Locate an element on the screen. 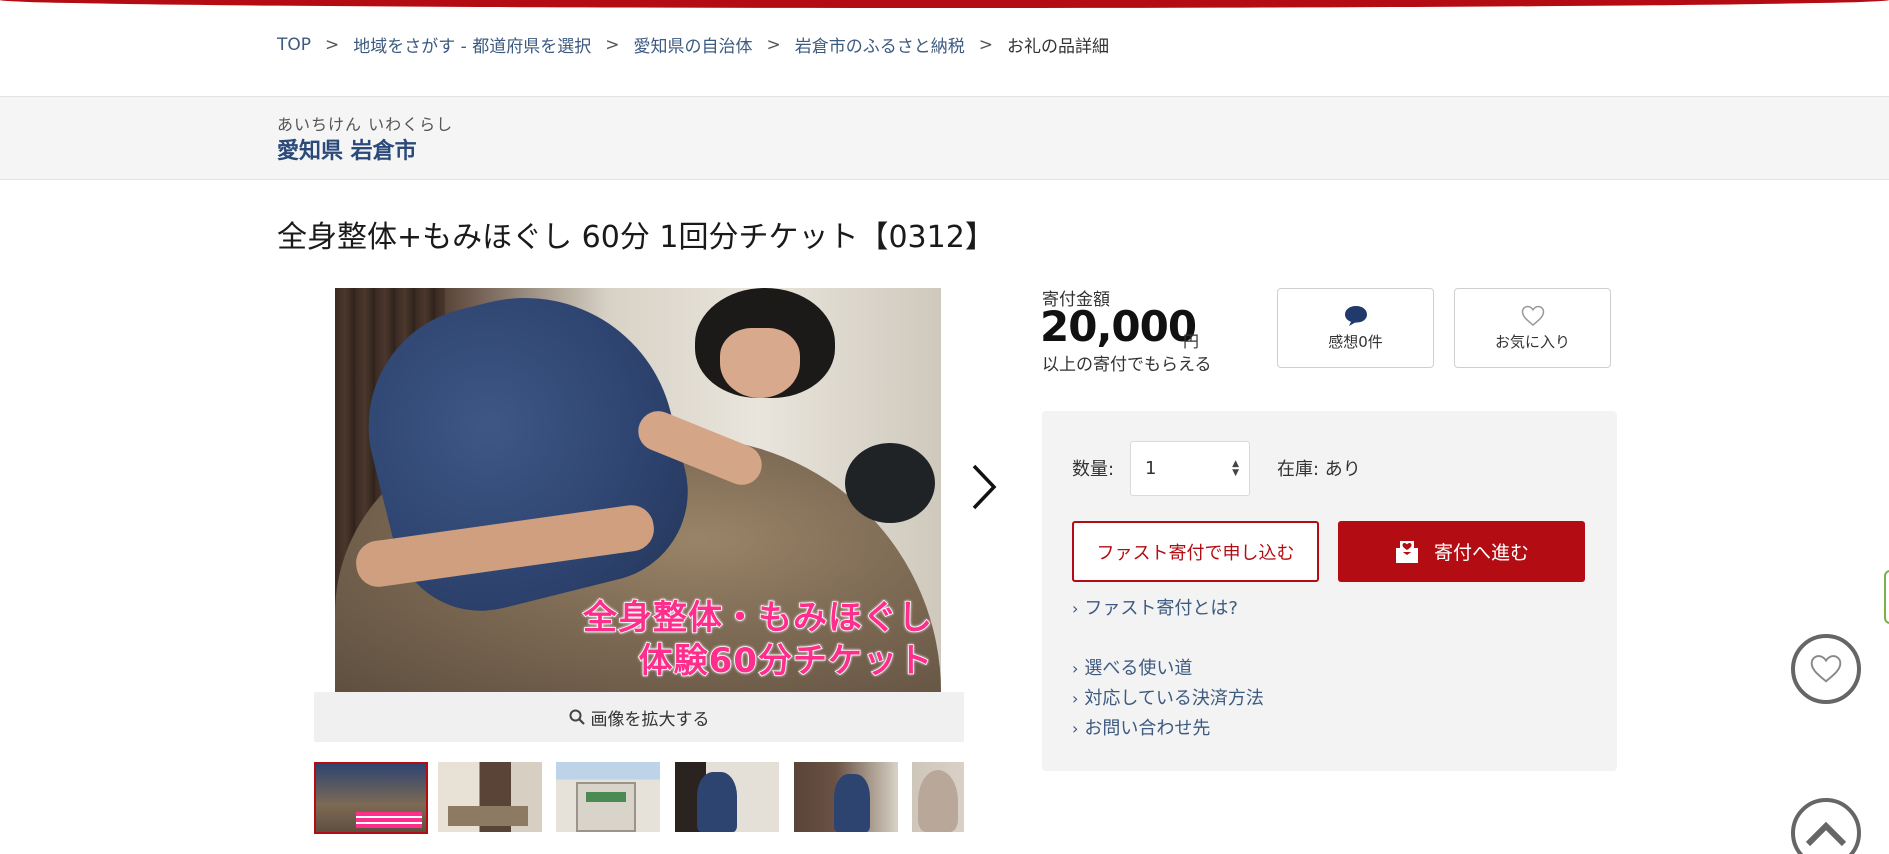 This screenshot has width=1889, height=854. search-icon is located at coordinates (577, 717).